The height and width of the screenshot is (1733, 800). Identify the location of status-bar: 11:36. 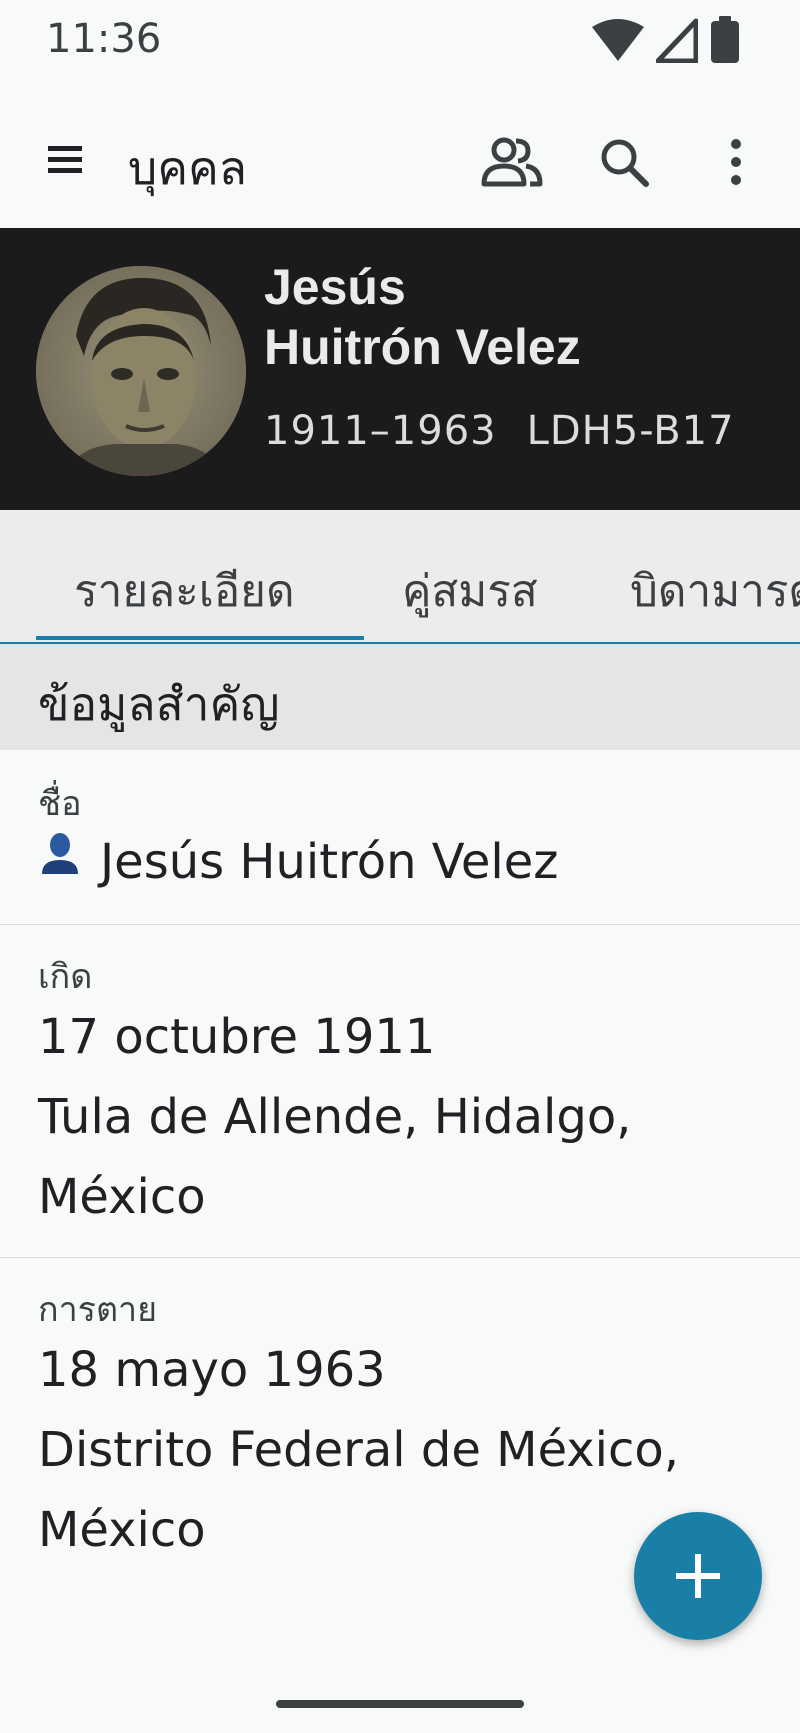
(400, 44).